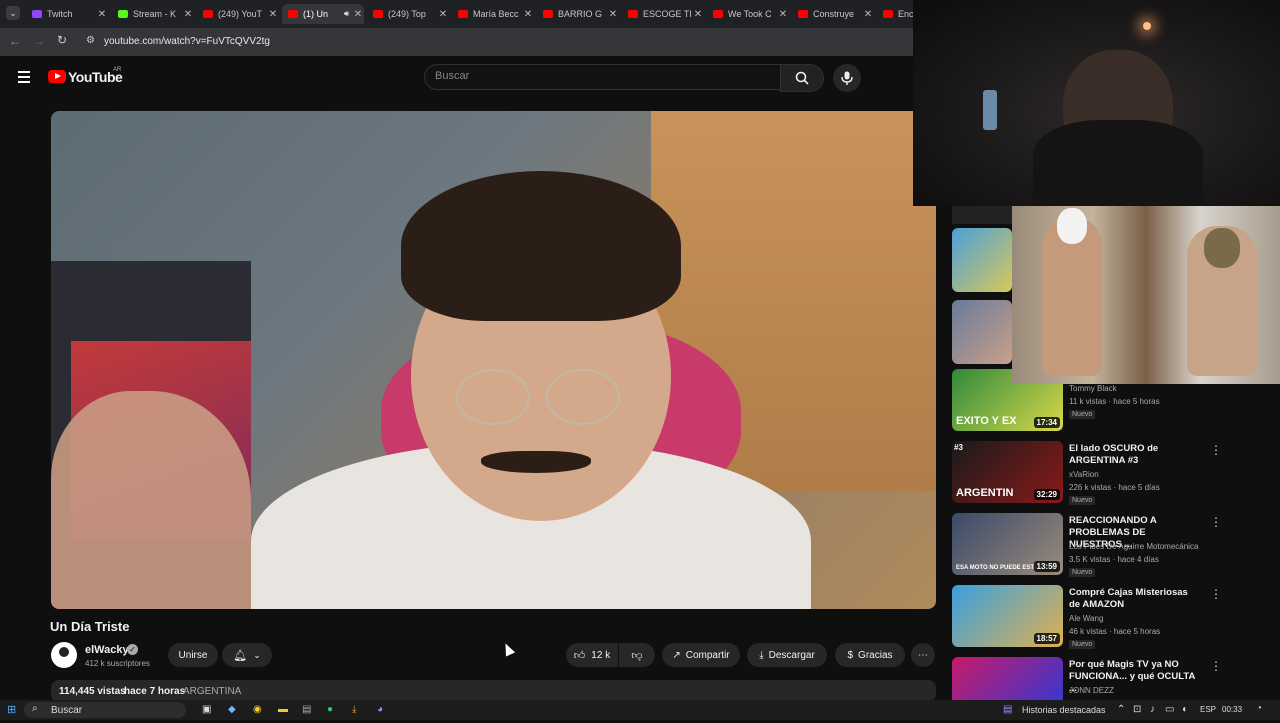 The width and height of the screenshot is (1280, 723). What do you see at coordinates (330, 709) in the screenshot?
I see `spotify-icon: ●` at bounding box center [330, 709].